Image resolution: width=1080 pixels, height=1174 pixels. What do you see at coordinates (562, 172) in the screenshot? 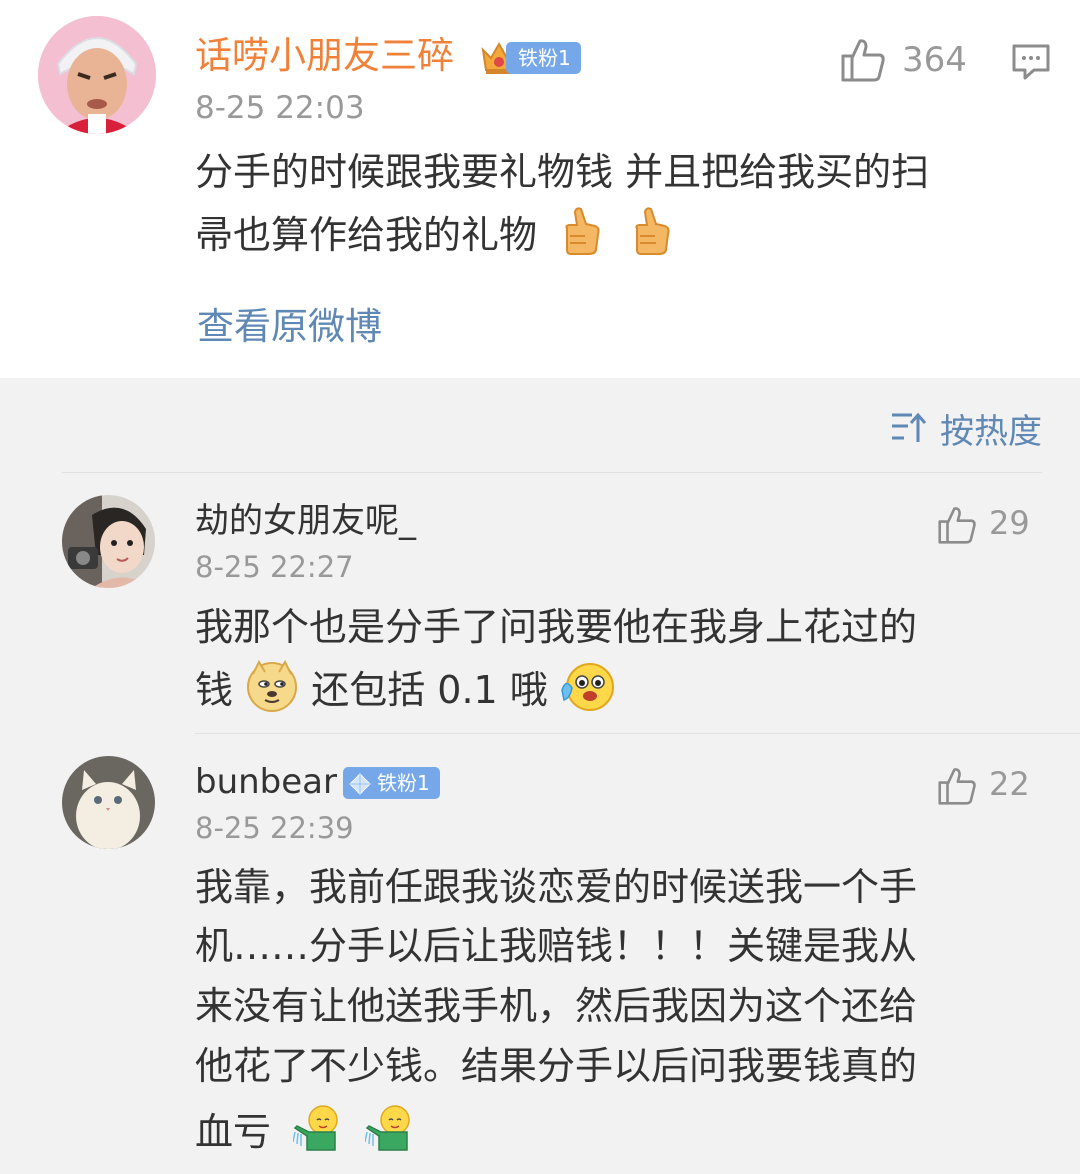
I see `post-text-line-1: 分手的时候跟我要礼物钱 并且把给我买的扫` at bounding box center [562, 172].